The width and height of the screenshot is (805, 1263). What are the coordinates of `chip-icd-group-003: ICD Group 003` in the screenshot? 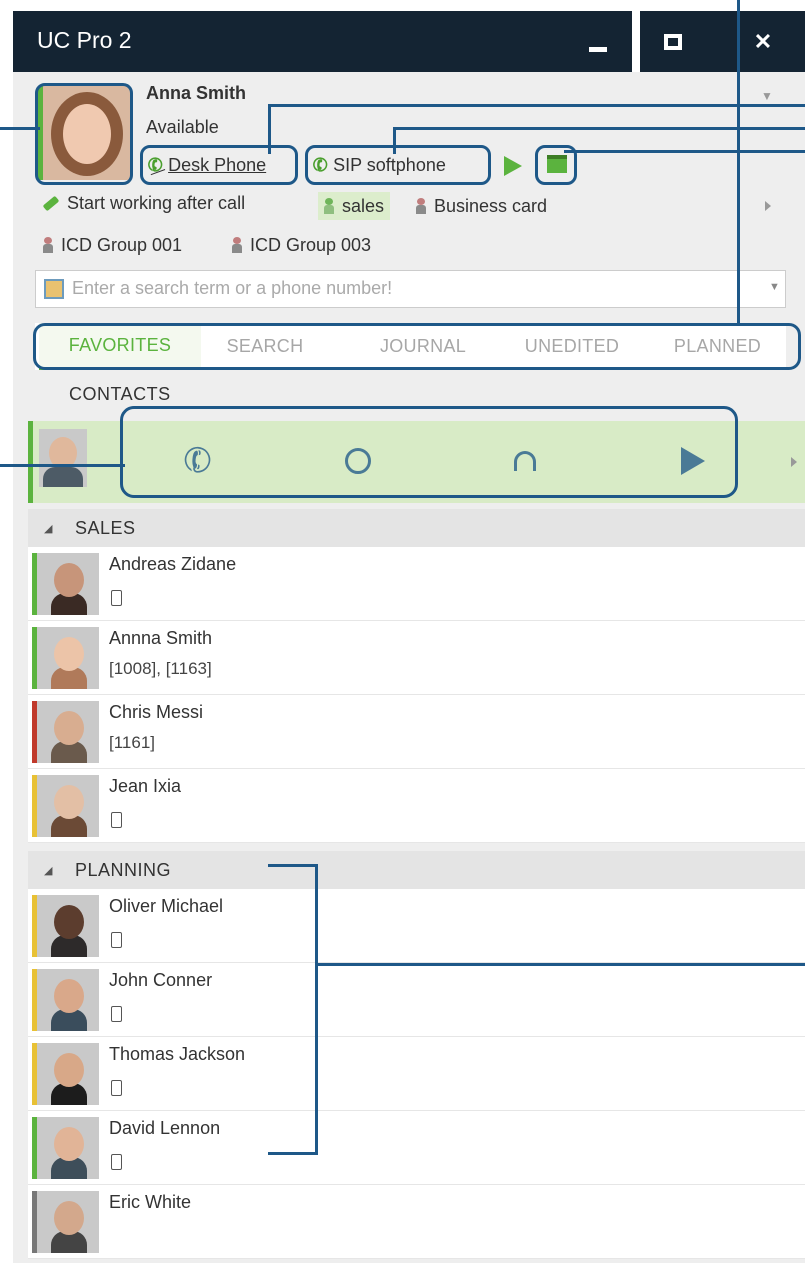 It's located at (301, 245).